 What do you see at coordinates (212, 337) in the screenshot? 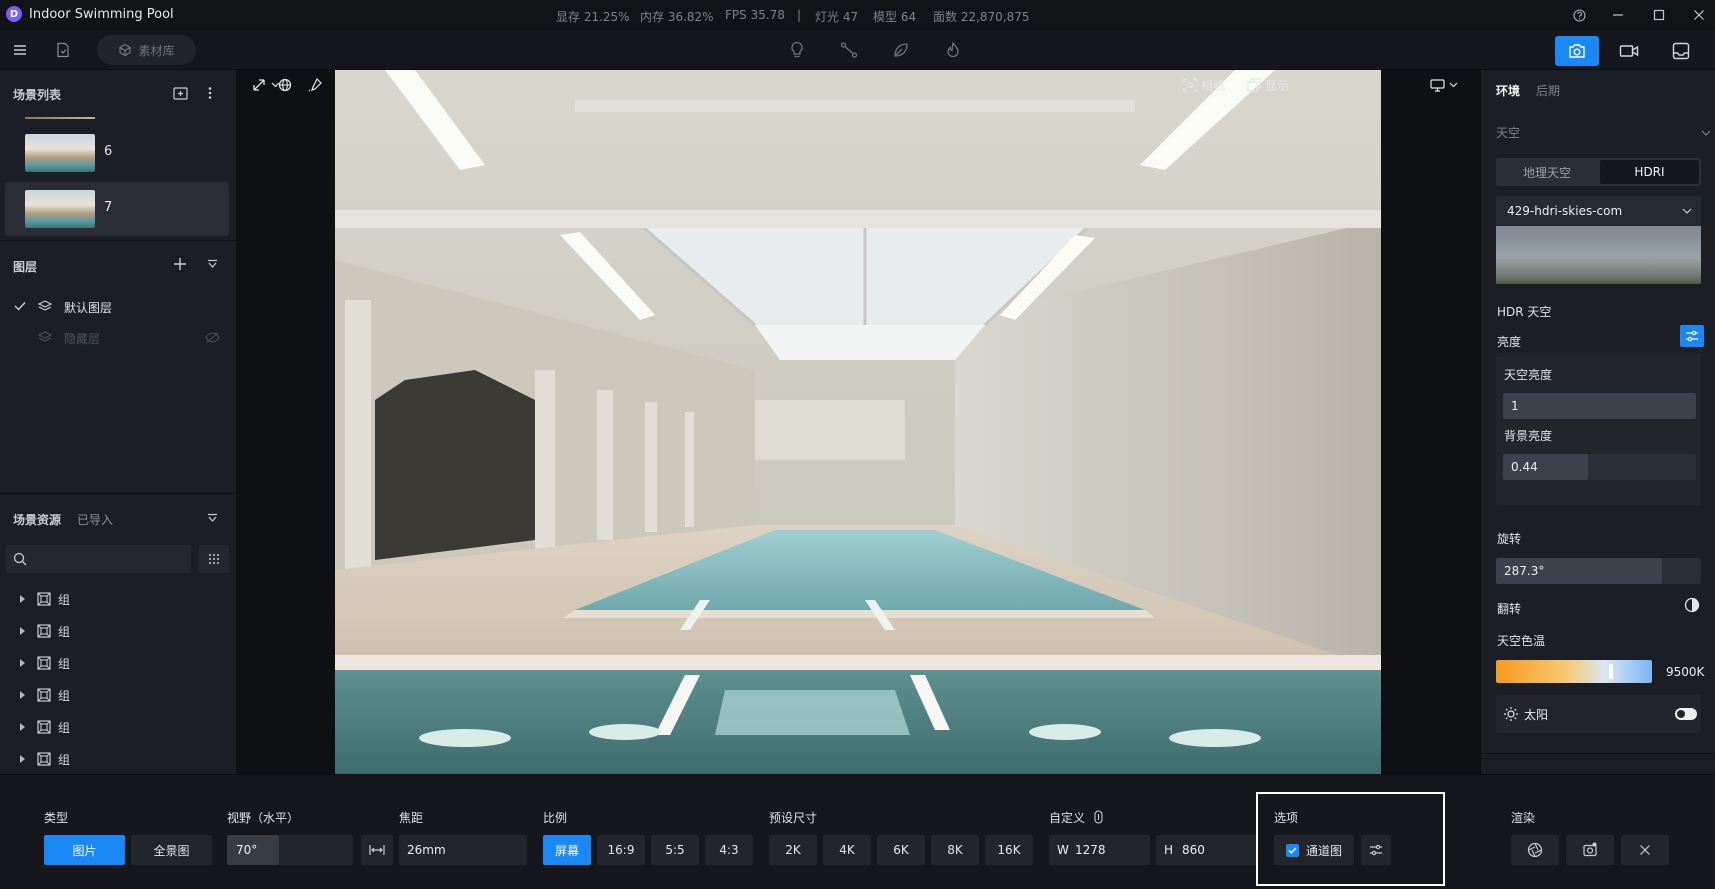
I see `eye-hidden-icon` at bounding box center [212, 337].